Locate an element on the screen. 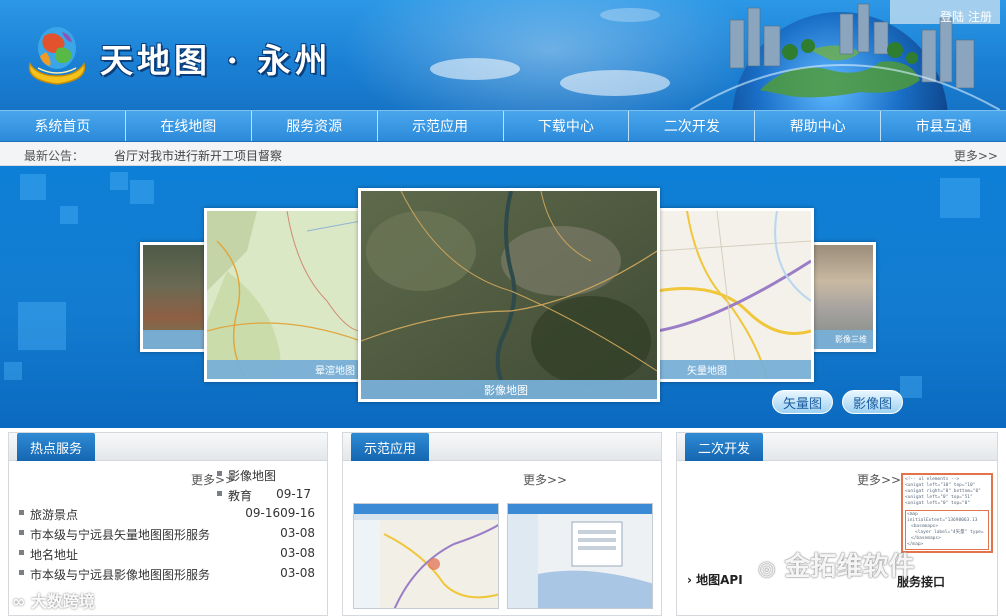  list-item: 市本级与宁远县矢量地图图形服务 03-08 is located at coordinates (166, 534).